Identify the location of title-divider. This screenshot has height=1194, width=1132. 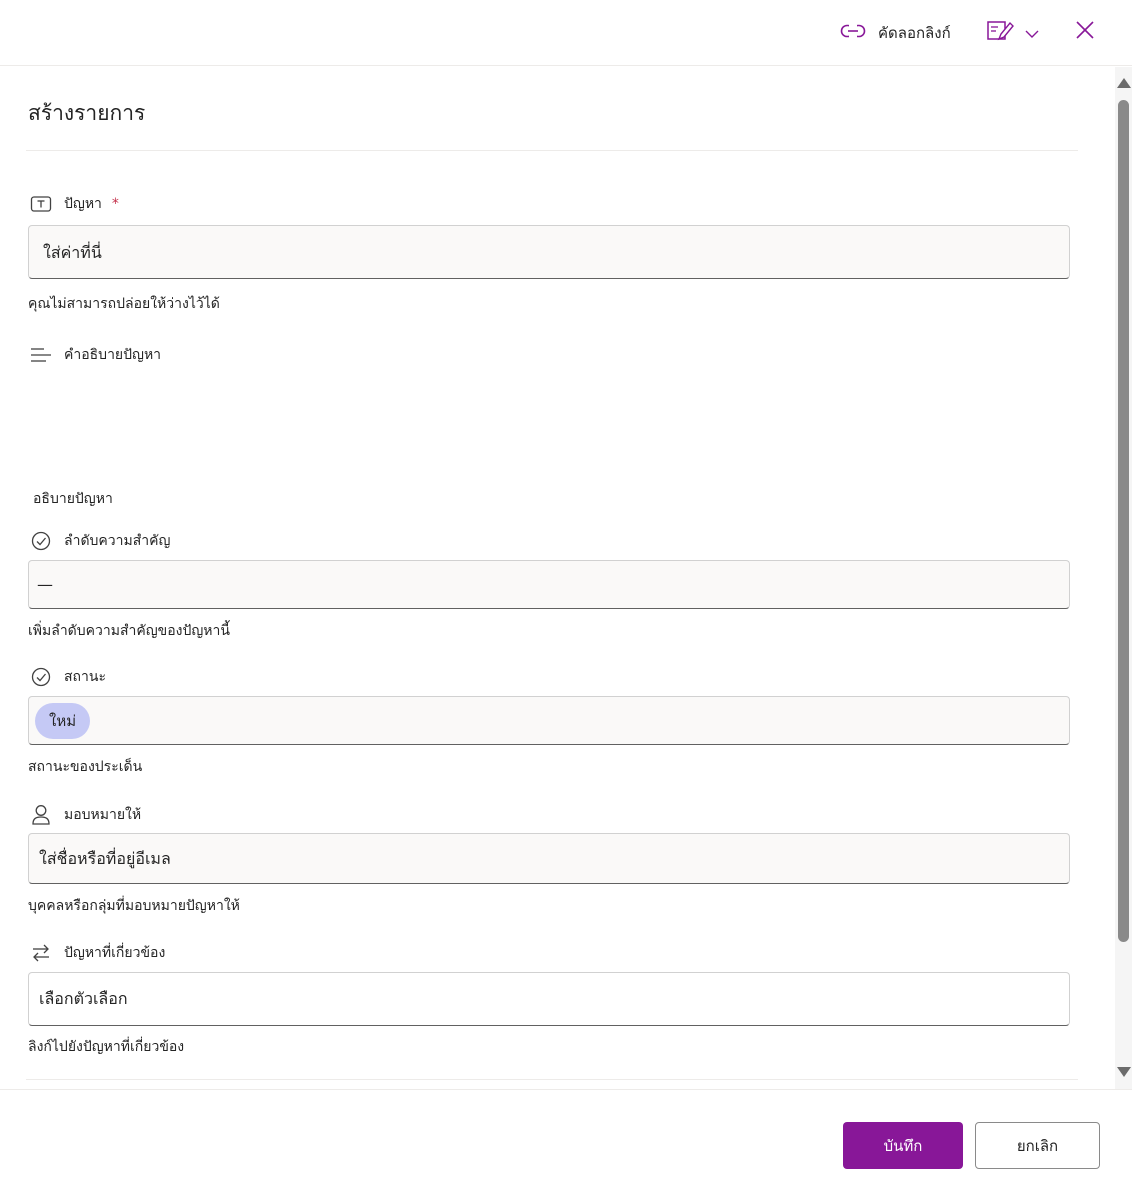
(552, 150).